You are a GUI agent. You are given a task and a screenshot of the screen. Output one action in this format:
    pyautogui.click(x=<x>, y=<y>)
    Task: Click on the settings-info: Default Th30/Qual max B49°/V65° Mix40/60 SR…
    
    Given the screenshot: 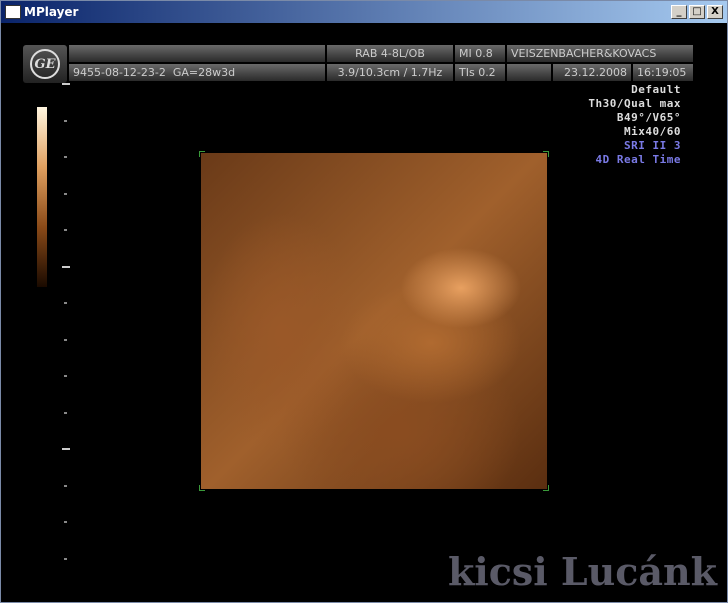 What is the action you would take?
    pyautogui.click(x=634, y=124)
    